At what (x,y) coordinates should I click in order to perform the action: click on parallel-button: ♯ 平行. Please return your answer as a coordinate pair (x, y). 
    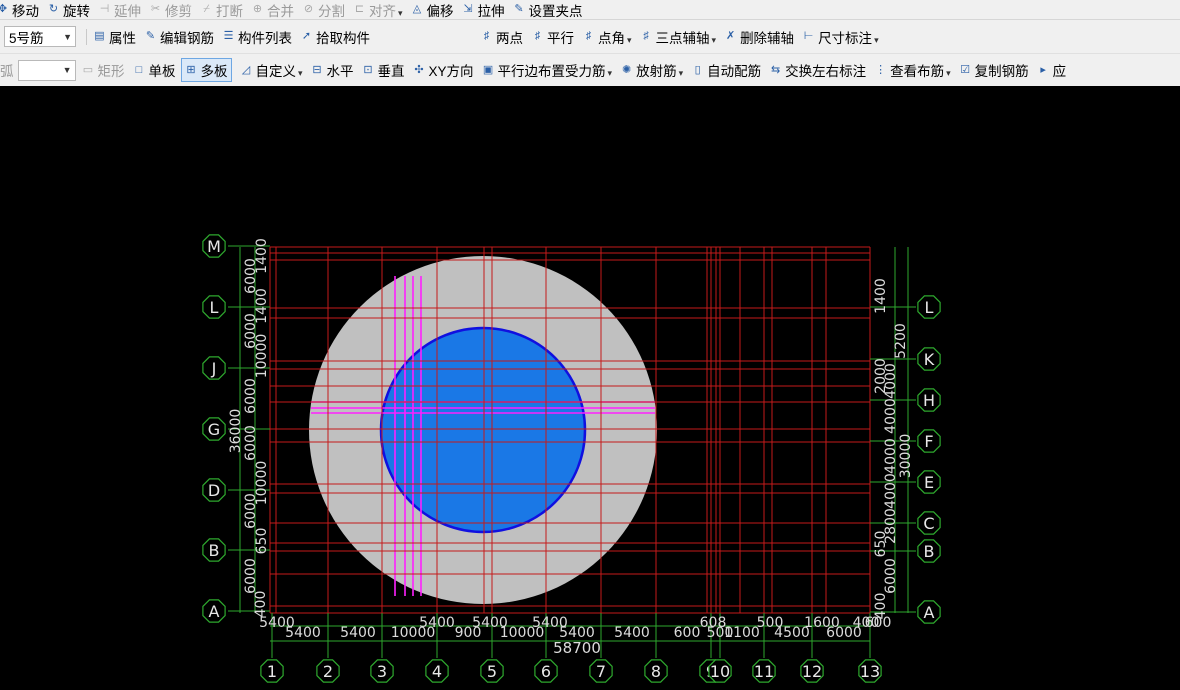
    Looking at the image, I should click on (552, 37).